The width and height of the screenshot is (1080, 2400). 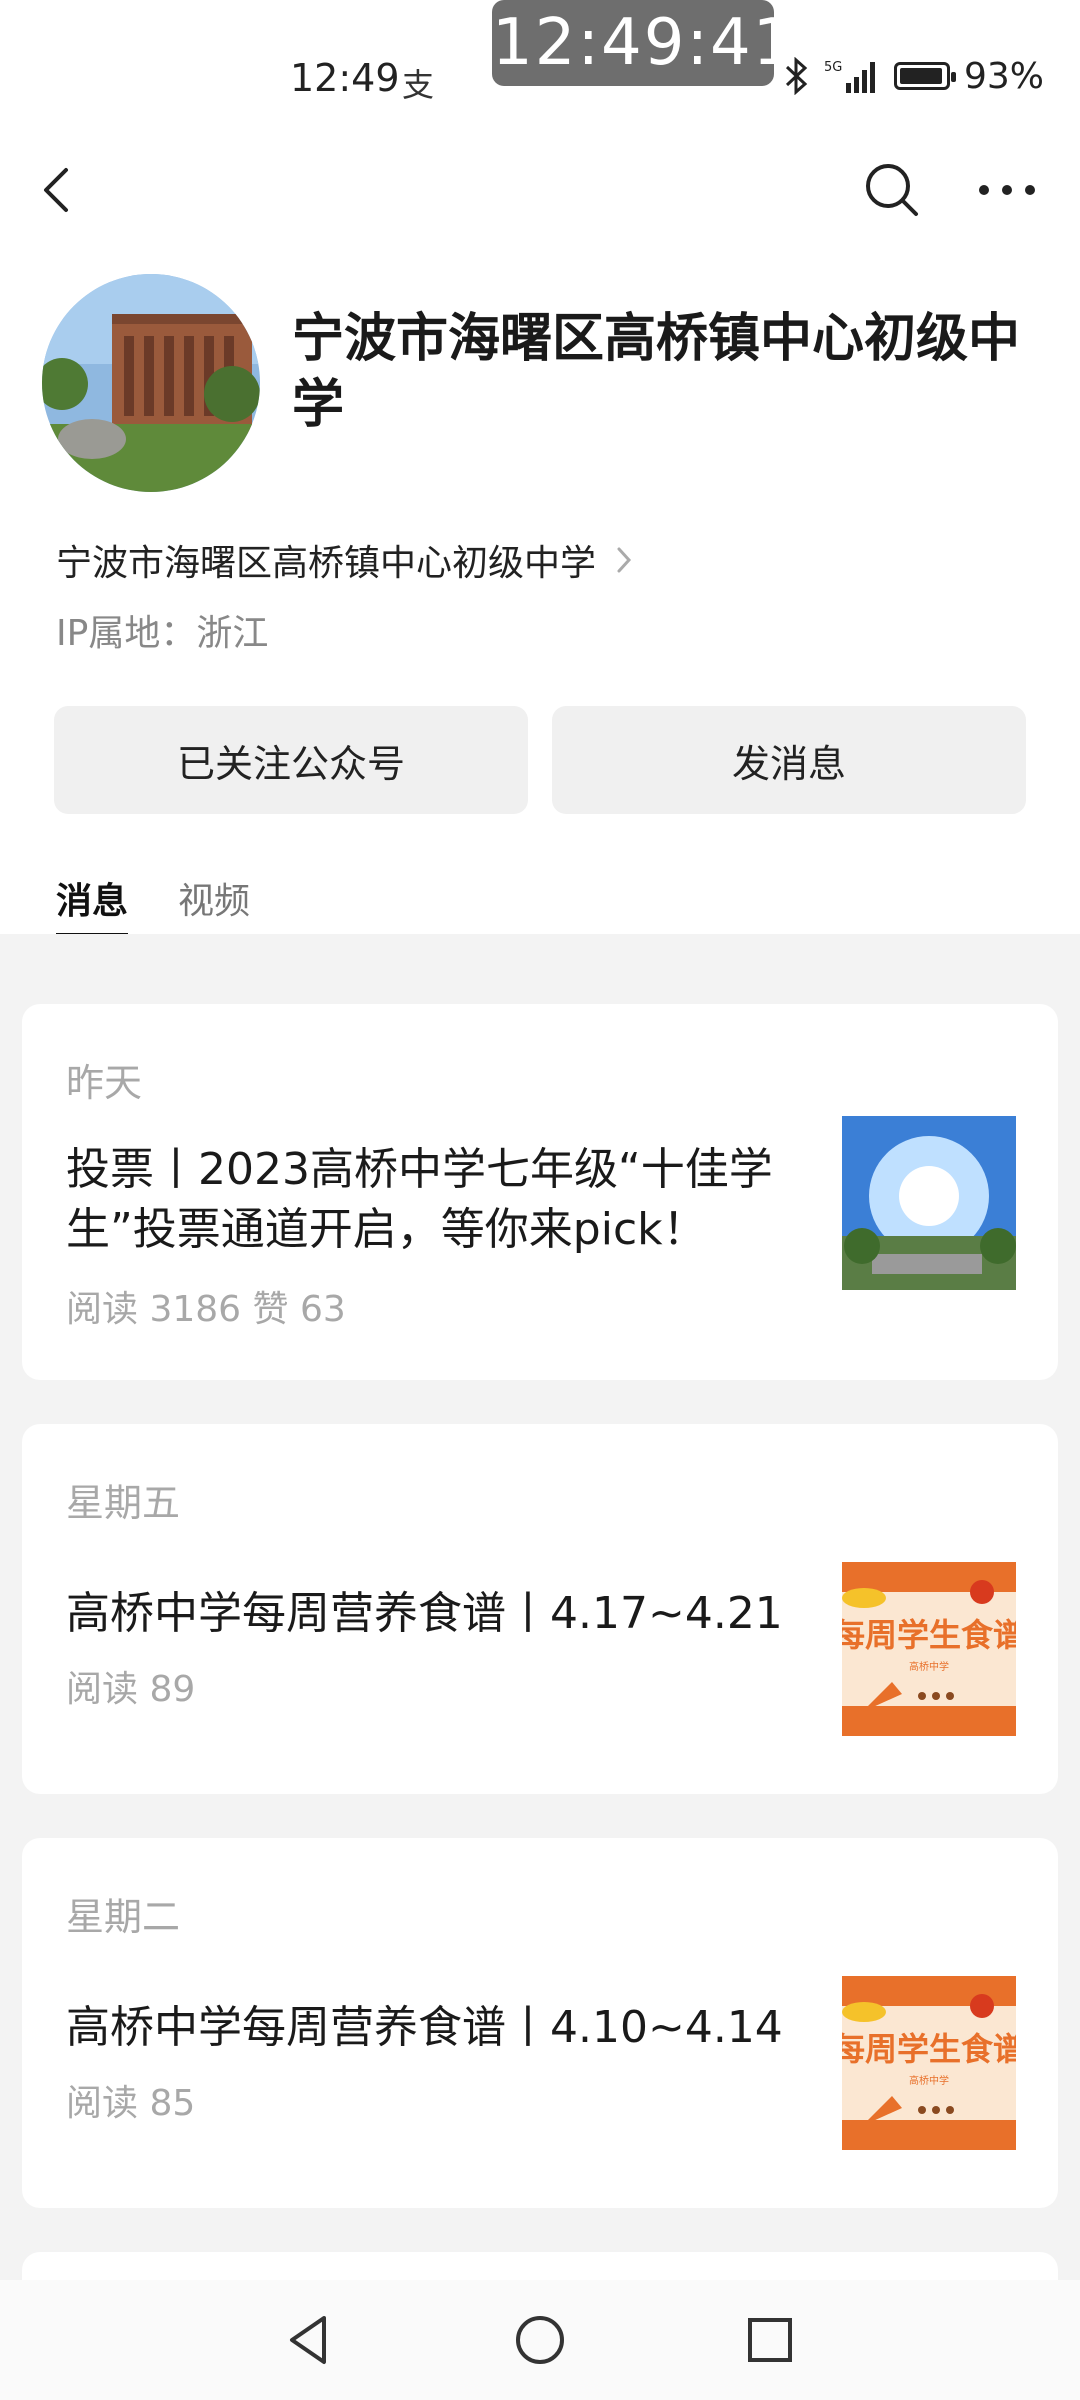 What do you see at coordinates (131, 2103) in the screenshot?
I see `article-stats: 阅读 85` at bounding box center [131, 2103].